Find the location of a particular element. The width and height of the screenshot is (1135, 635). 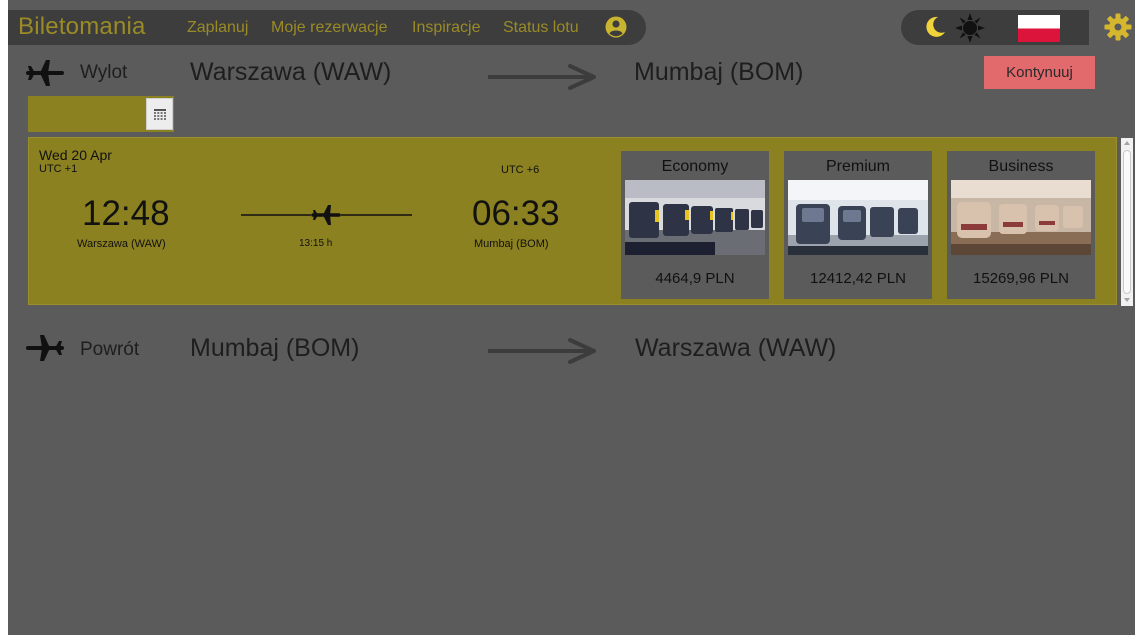

scroll-down-arrow is located at coordinates (1127, 300).